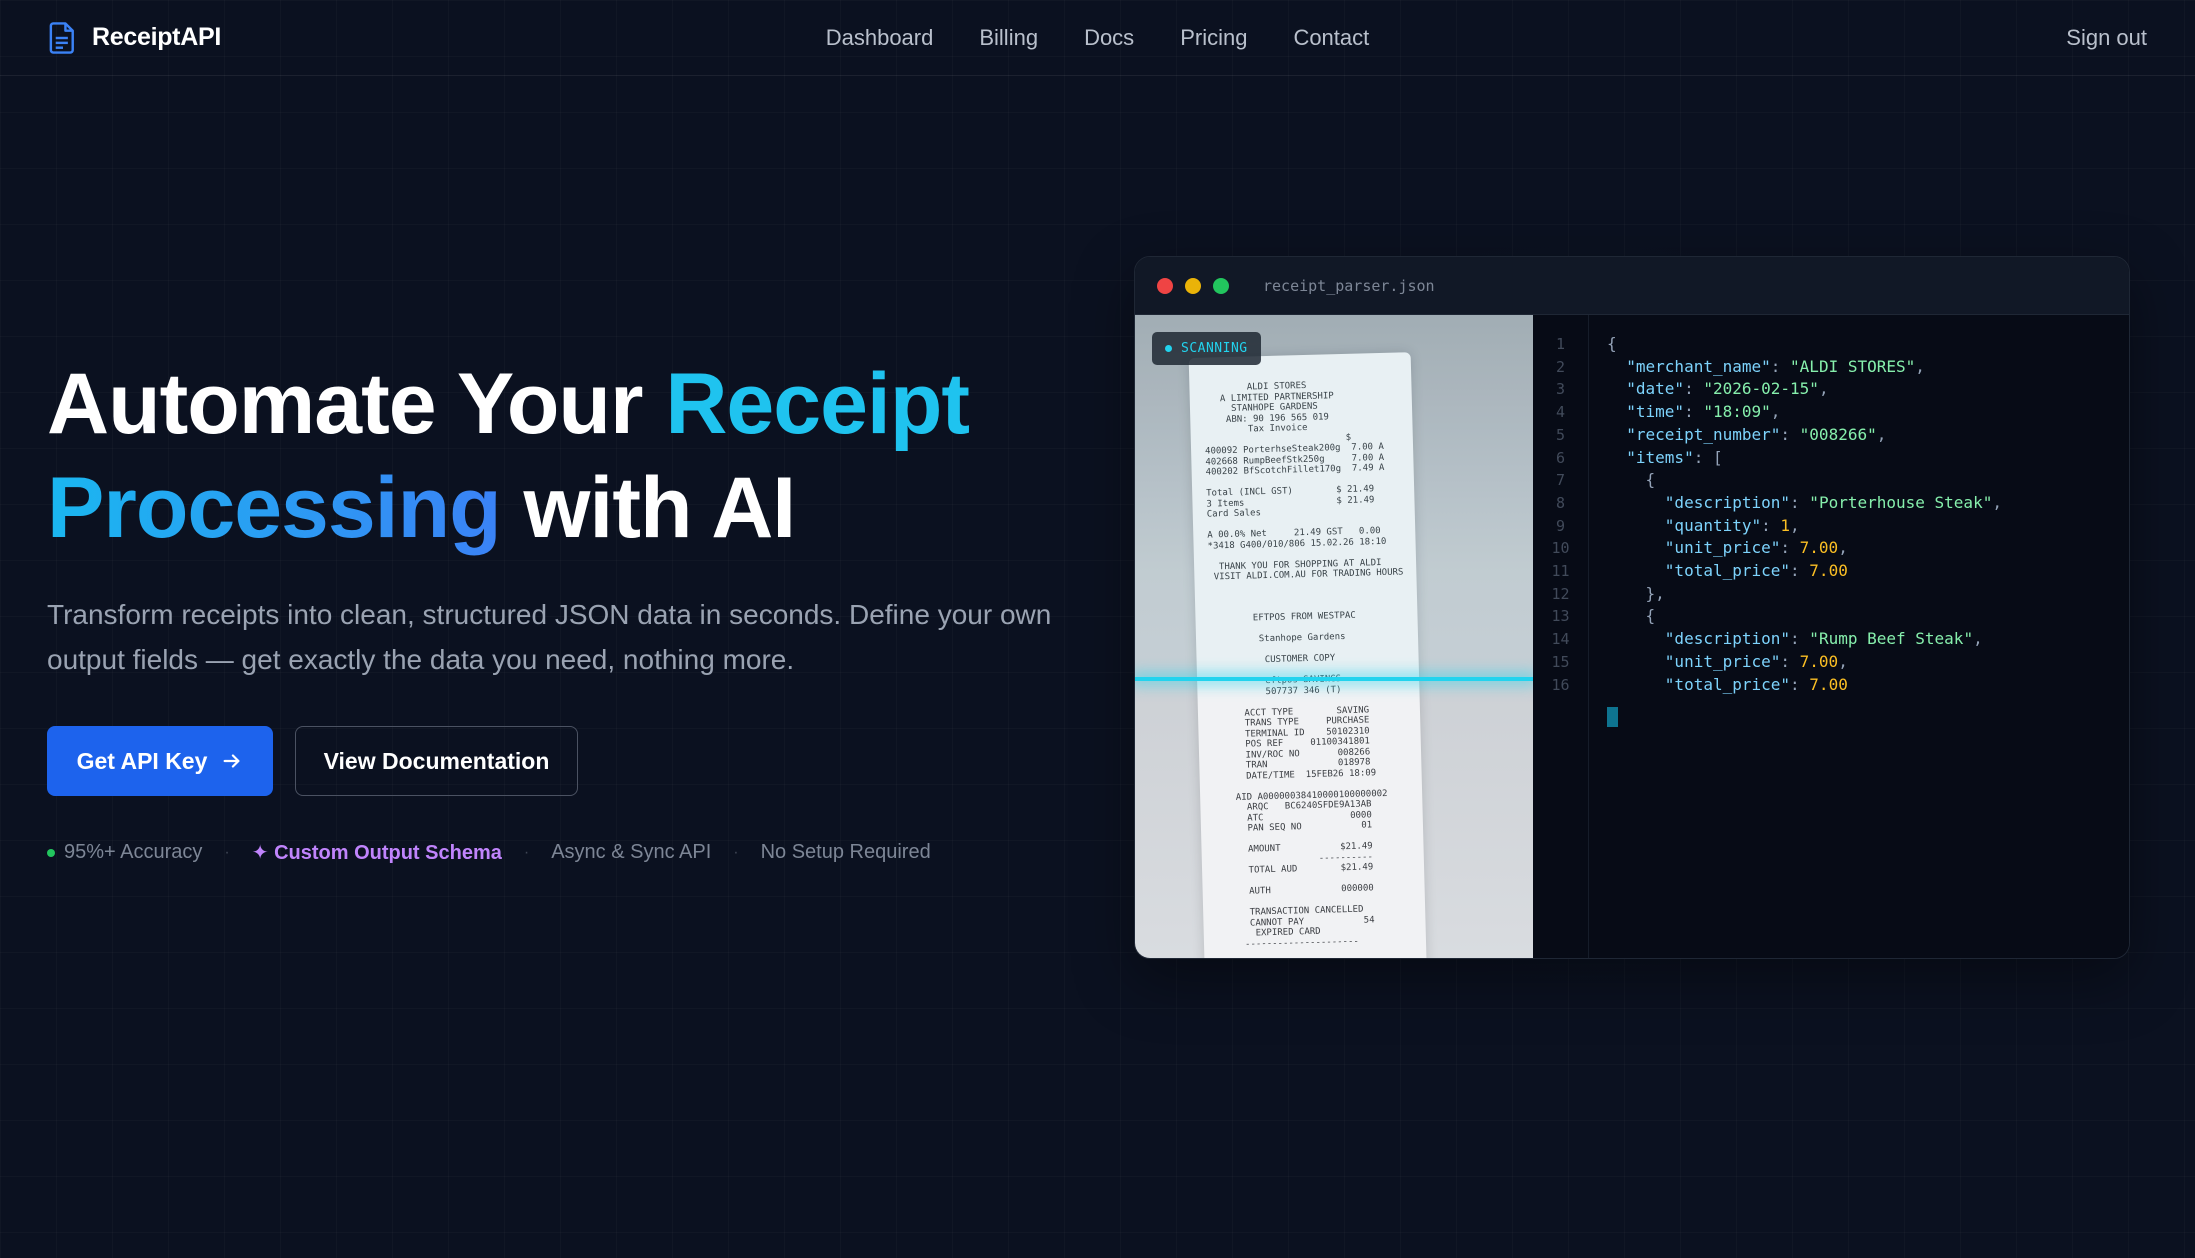 The height and width of the screenshot is (1258, 2195). Describe the element at coordinates (817, 404) in the screenshot. I see `hero-title-highlight-receipt: Receipt` at that location.